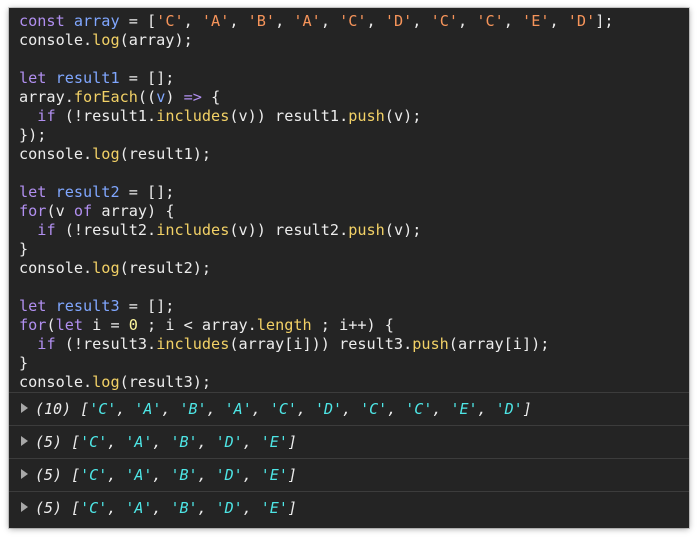 The height and width of the screenshot is (537, 698). What do you see at coordinates (46, 21) in the screenshot?
I see `keyword-token: const` at bounding box center [46, 21].